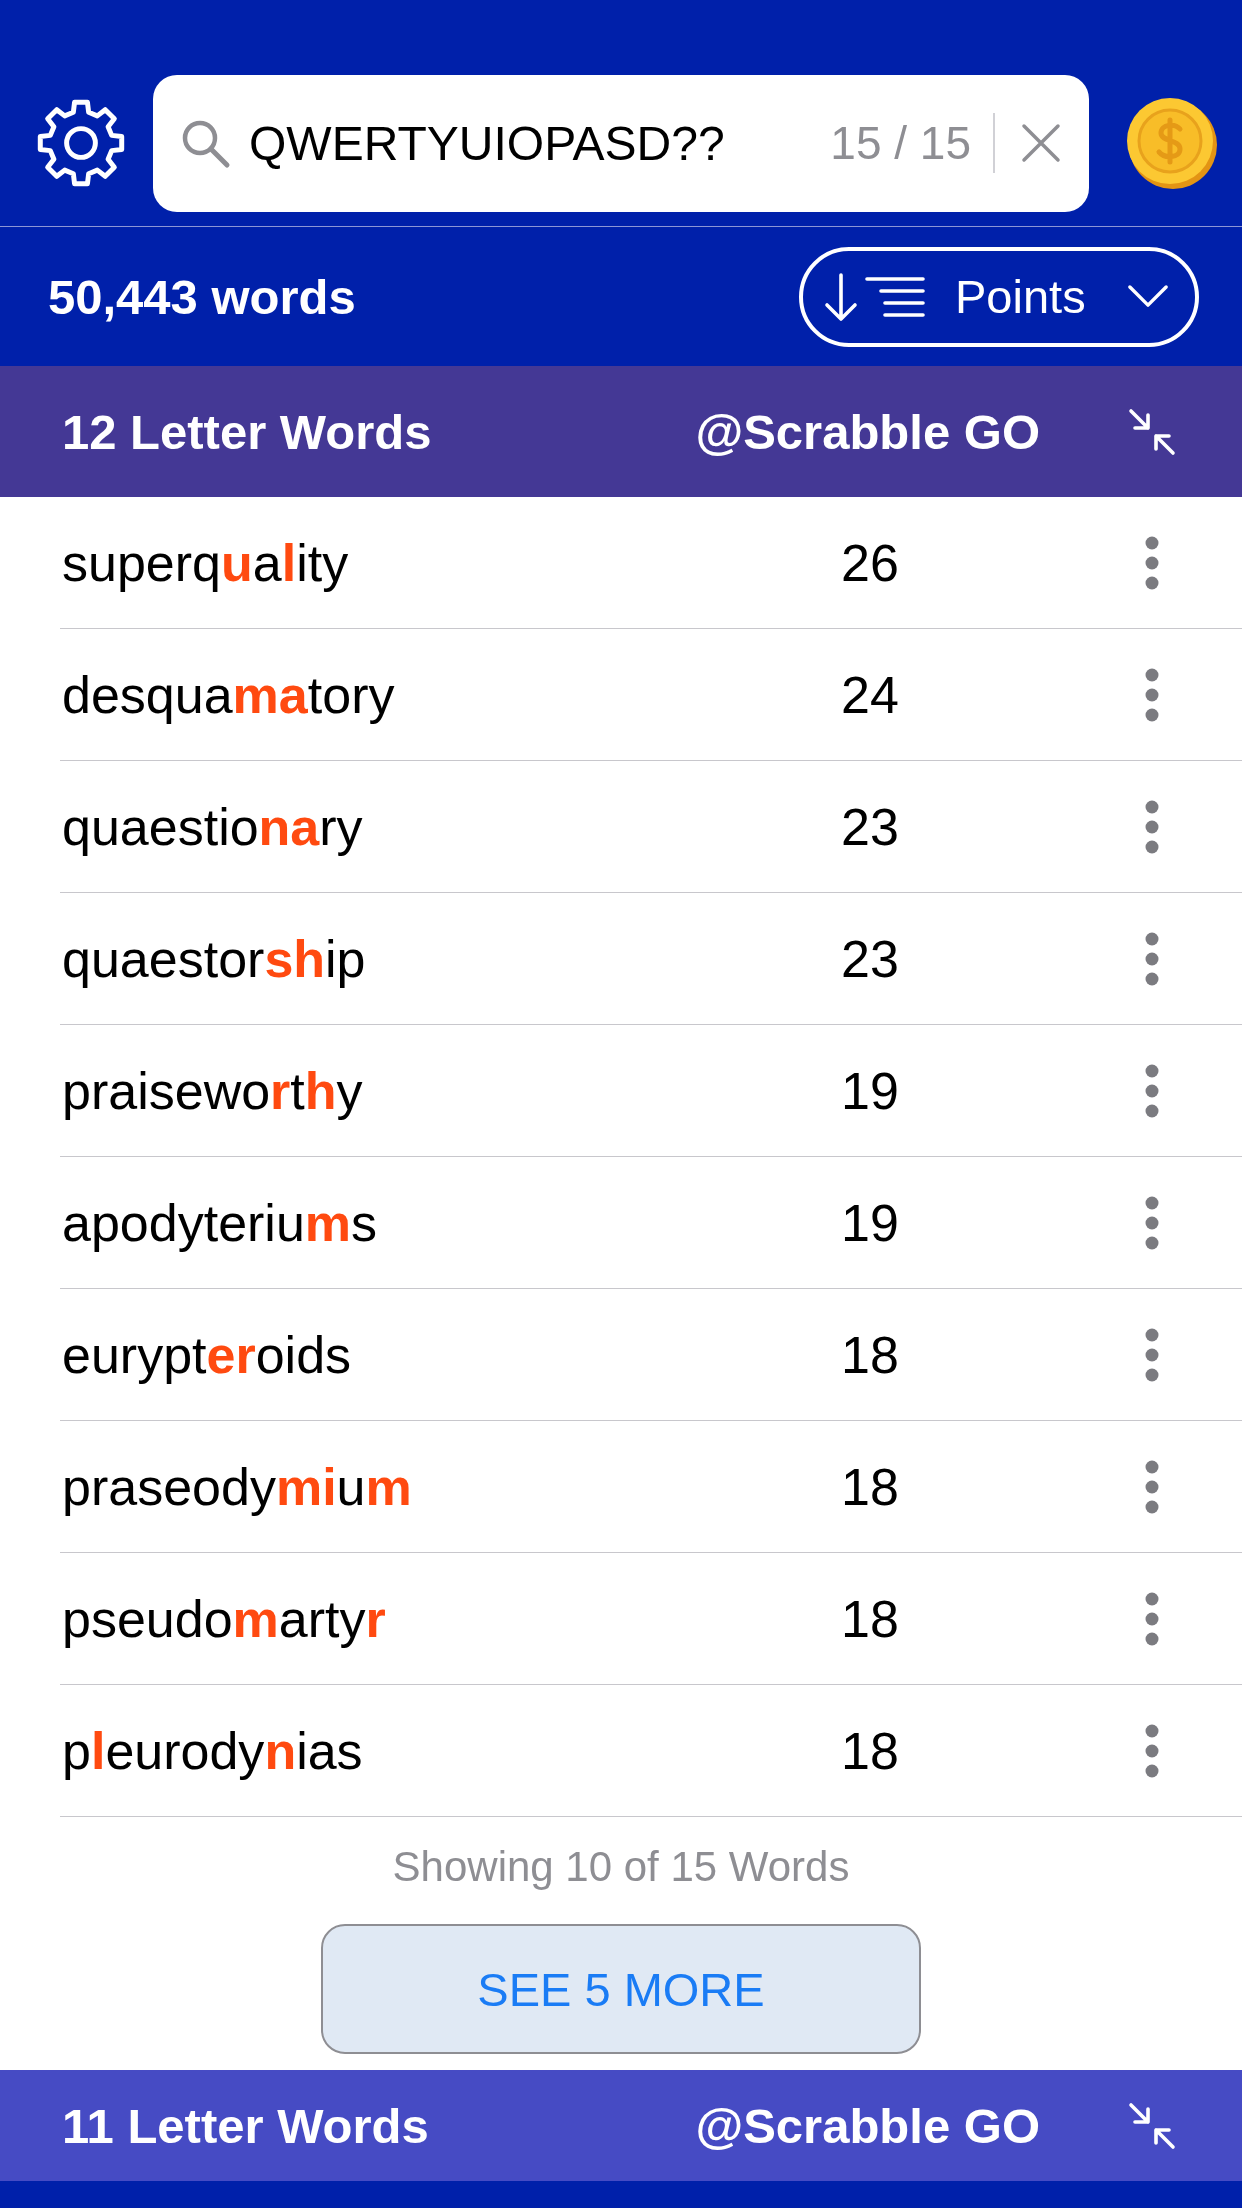 The width and height of the screenshot is (1242, 2208). What do you see at coordinates (213, 958) in the screenshot?
I see `word-text: quaestorship` at bounding box center [213, 958].